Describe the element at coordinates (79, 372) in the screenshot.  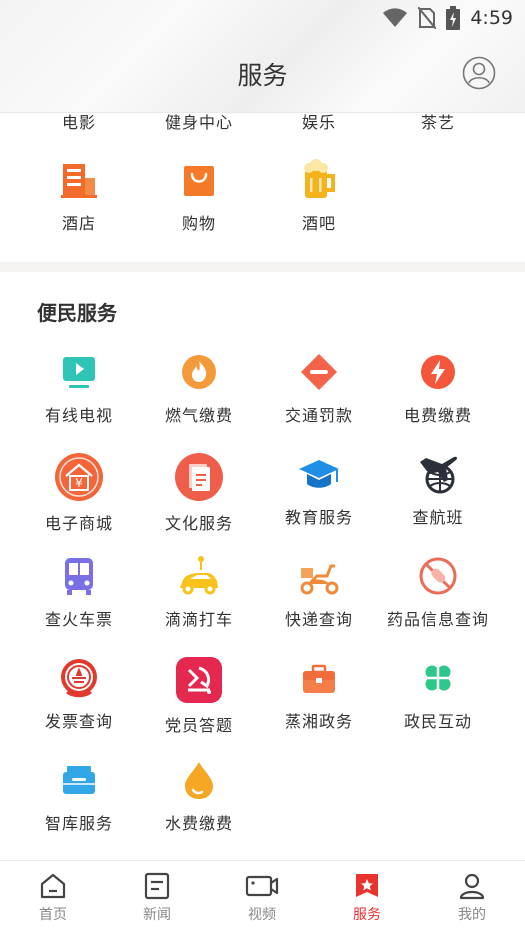
I see `tv-icon` at that location.